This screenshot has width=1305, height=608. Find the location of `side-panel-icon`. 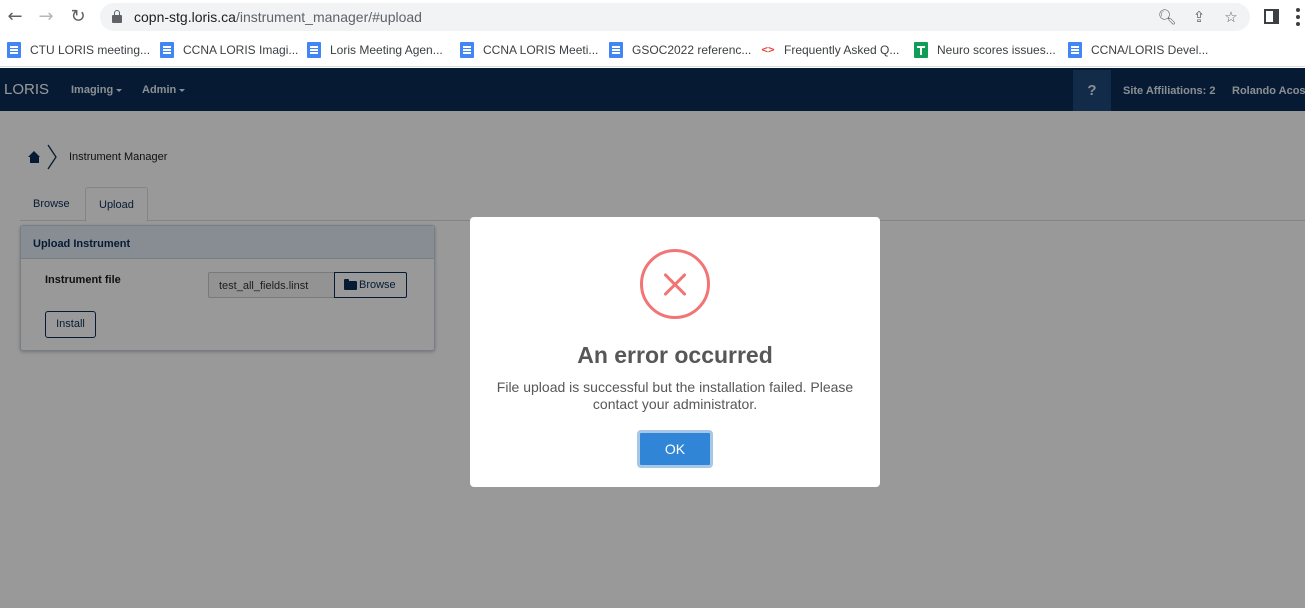

side-panel-icon is located at coordinates (1271, 16).